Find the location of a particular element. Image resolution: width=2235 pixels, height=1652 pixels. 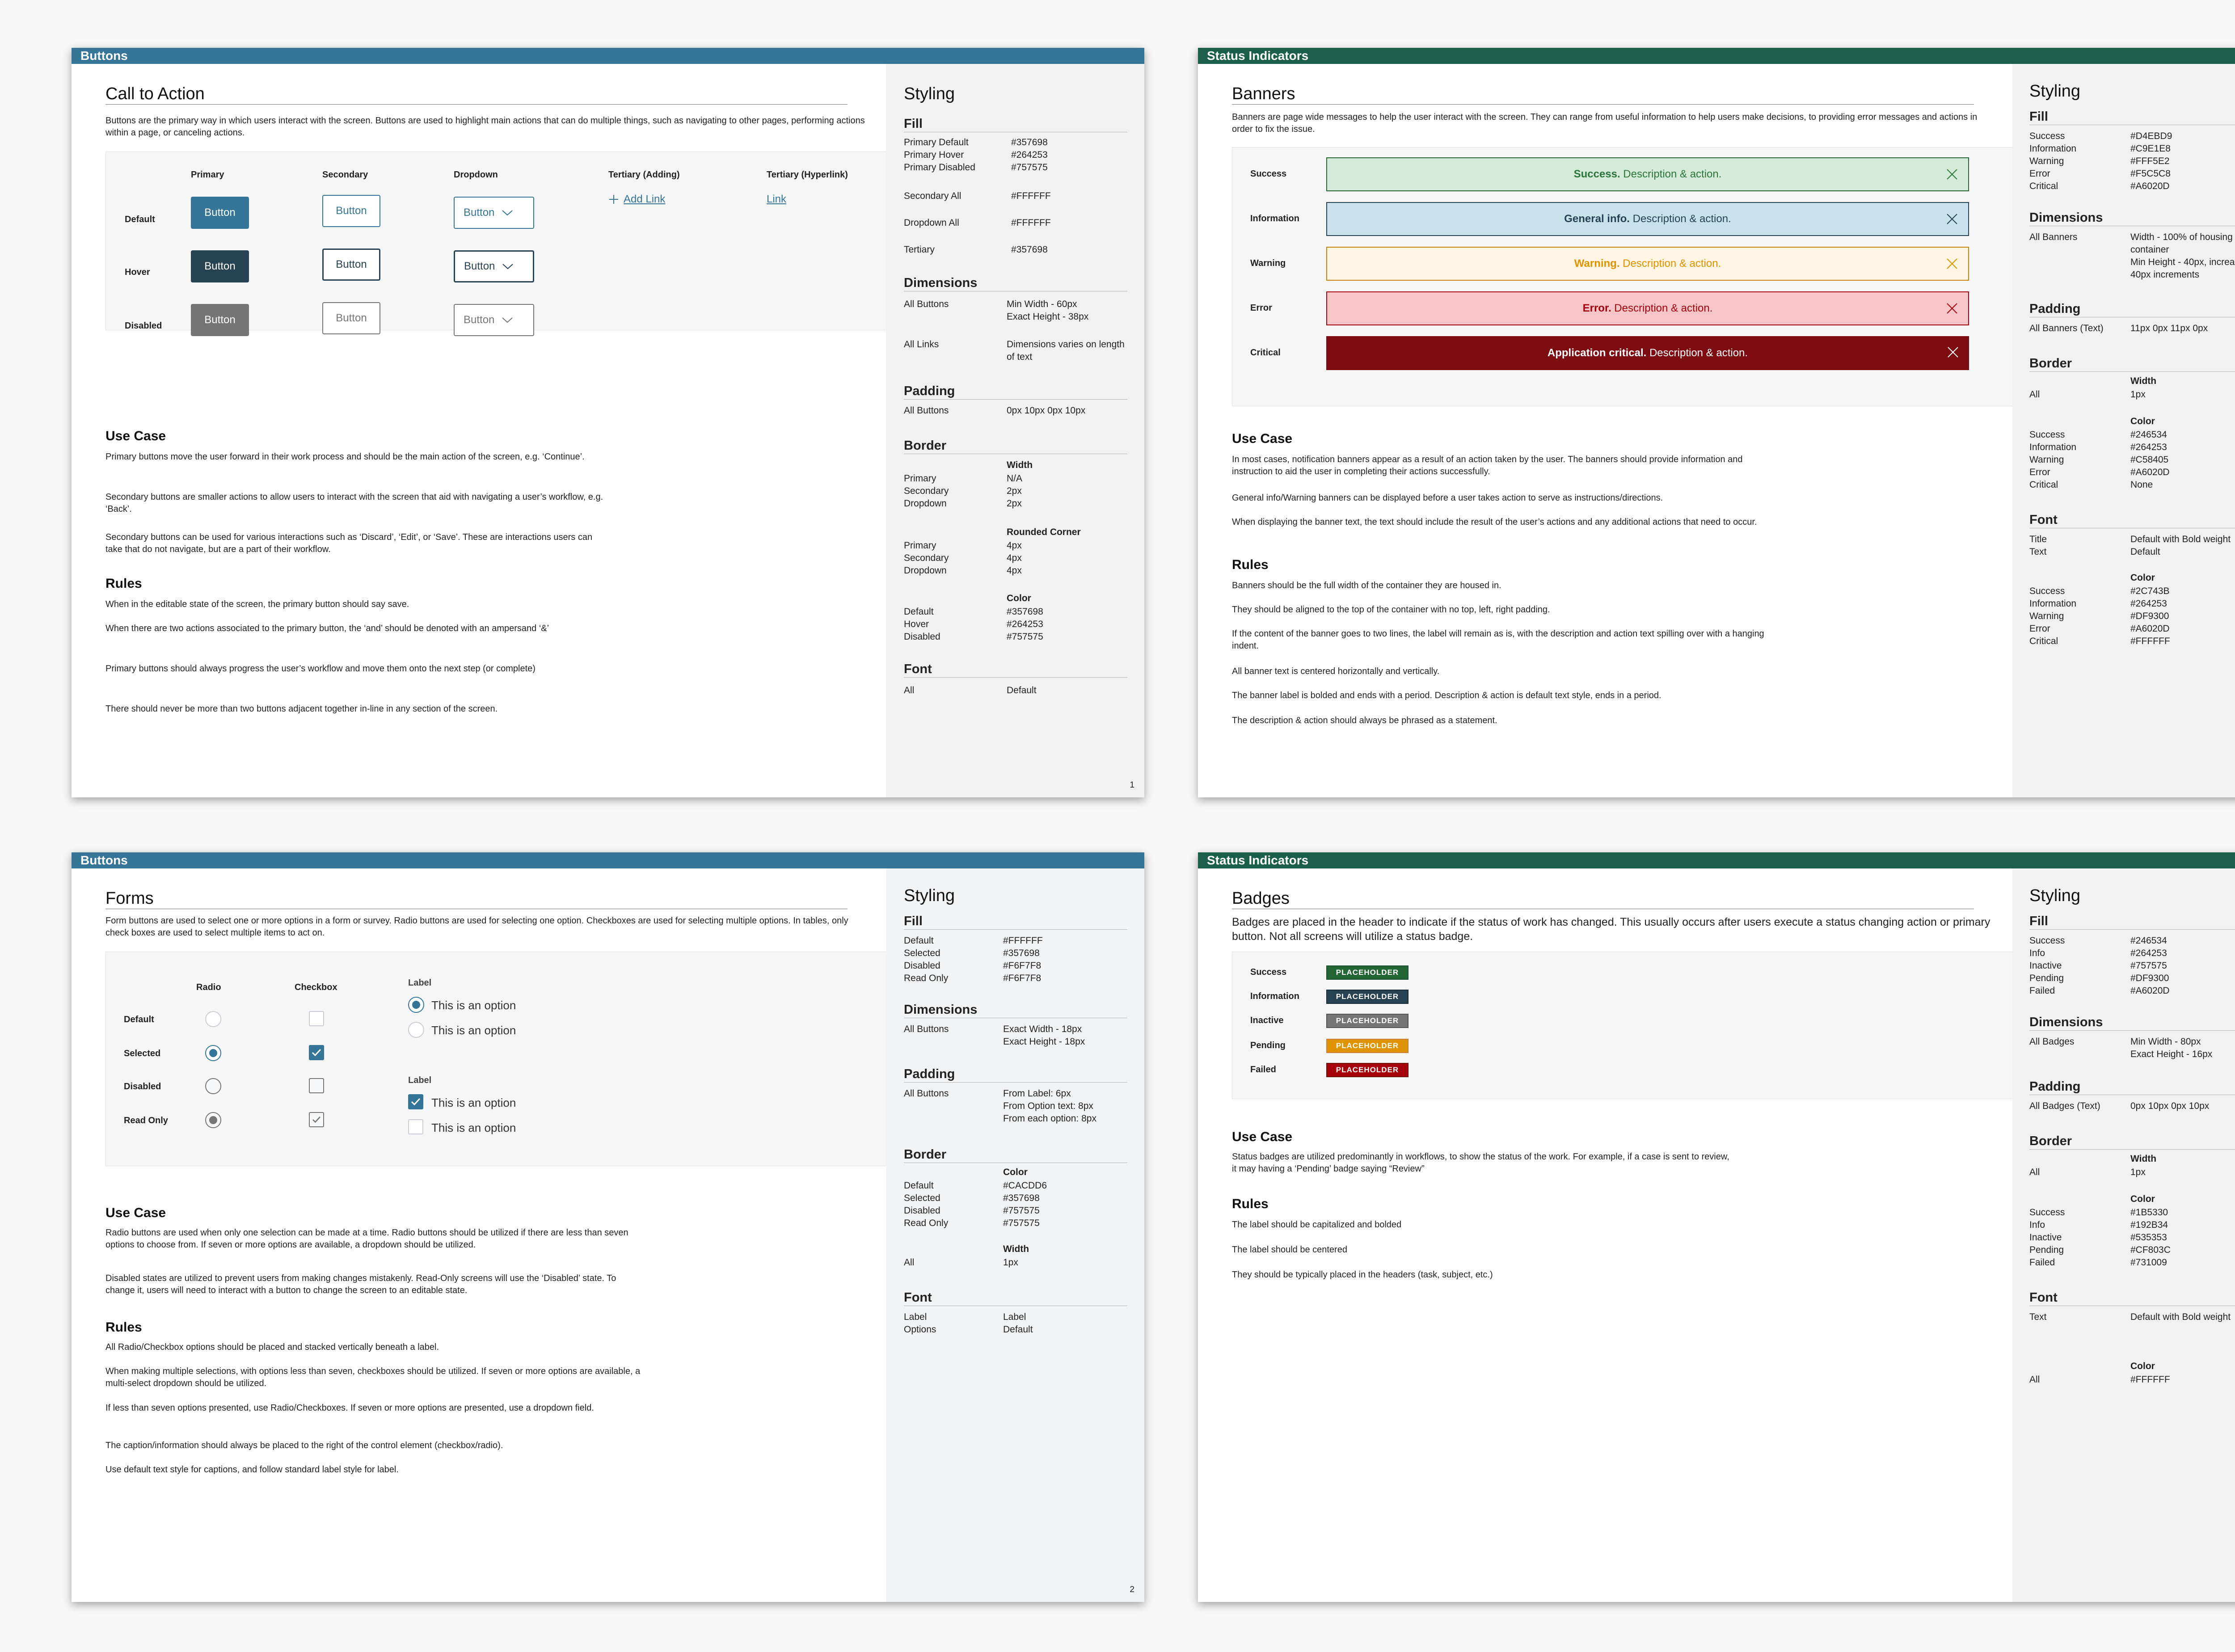

dim-value: Min Width - 60px Exact Height - 38px is located at coordinates (1048, 310).